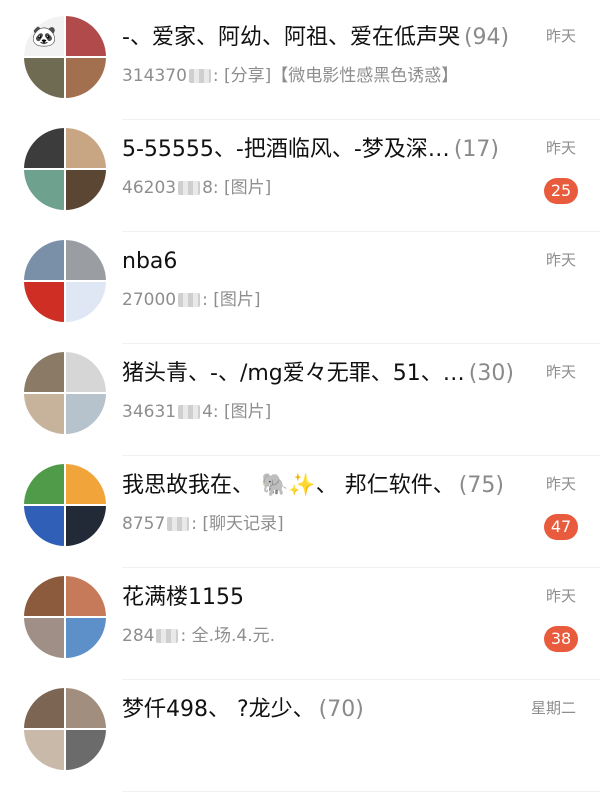 The height and width of the screenshot is (792, 600). I want to click on last-message-preview: 46203 8: [图片], so click(326, 188).